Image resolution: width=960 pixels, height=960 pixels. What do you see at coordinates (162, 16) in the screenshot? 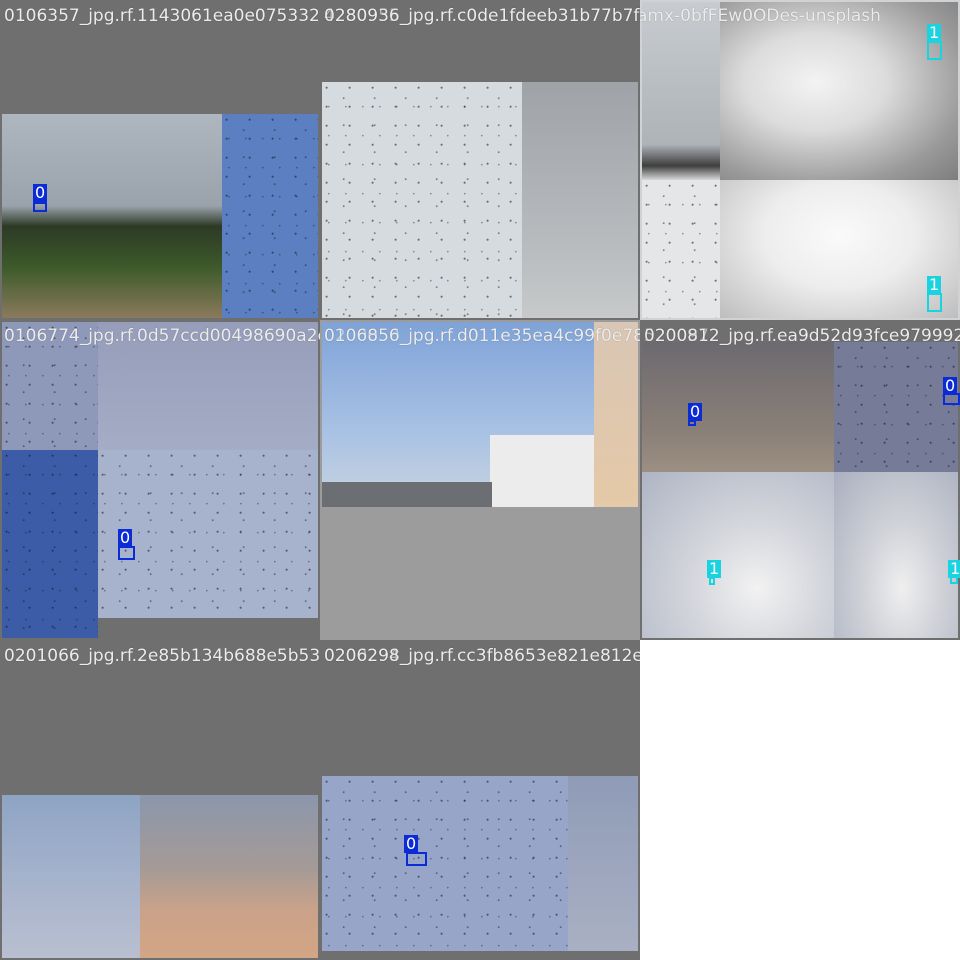
I see `tile-filename: 0106357_jpg.rf.1143061ea0e075332` at bounding box center [162, 16].